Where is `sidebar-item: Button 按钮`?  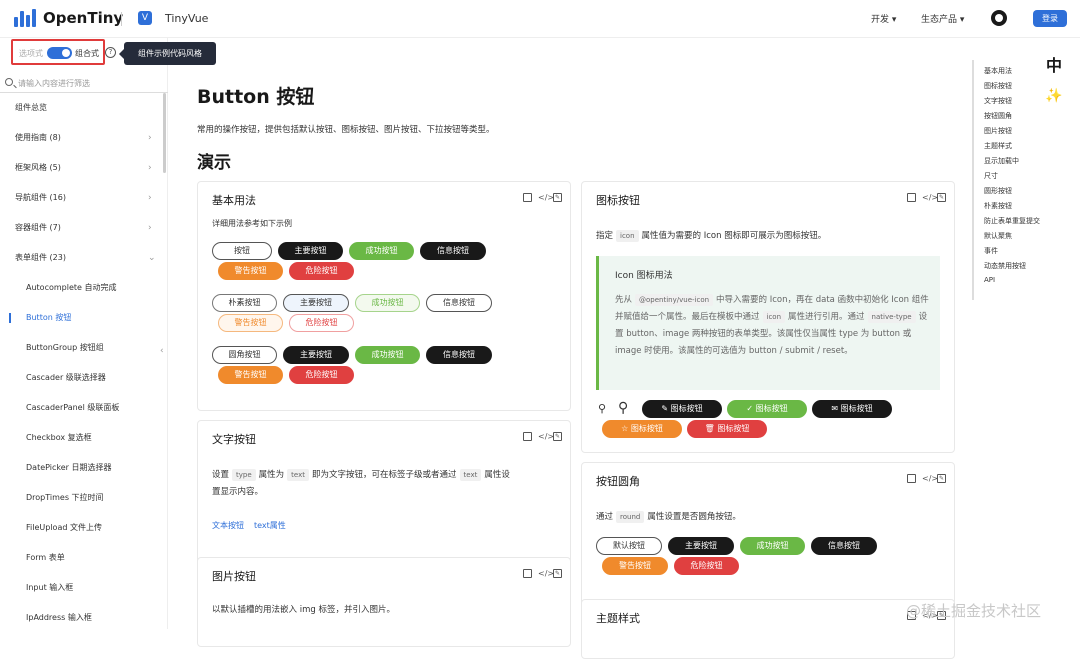 sidebar-item: Button 按钮 is located at coordinates (80, 318).